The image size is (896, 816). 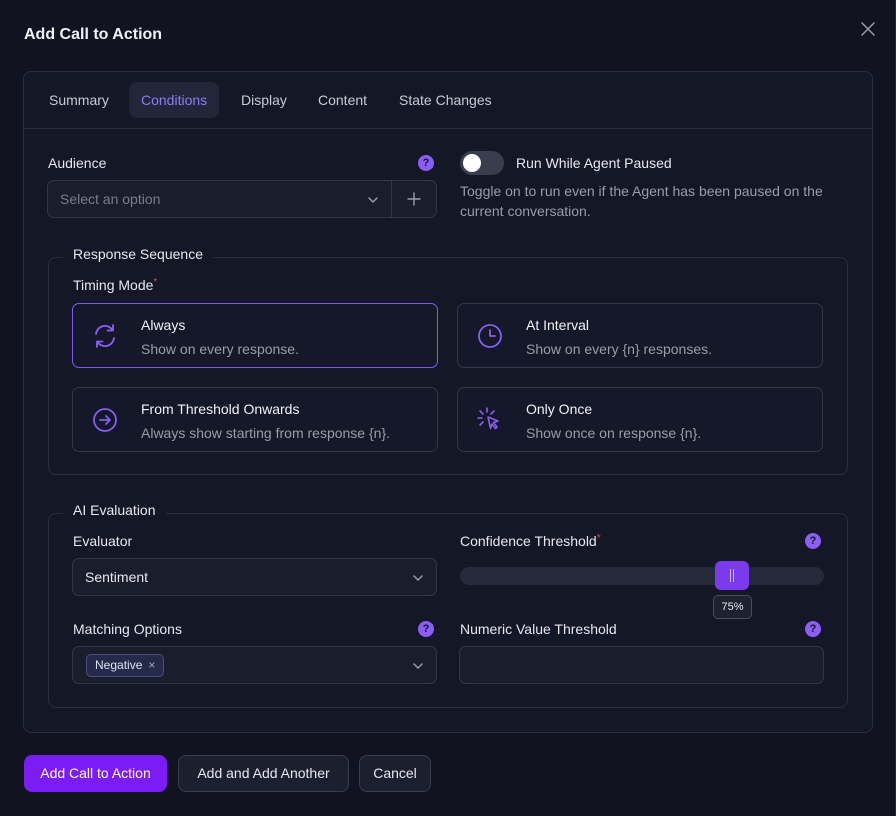 I want to click on response-sequence-legend: Response Sequence, so click(x=138, y=254).